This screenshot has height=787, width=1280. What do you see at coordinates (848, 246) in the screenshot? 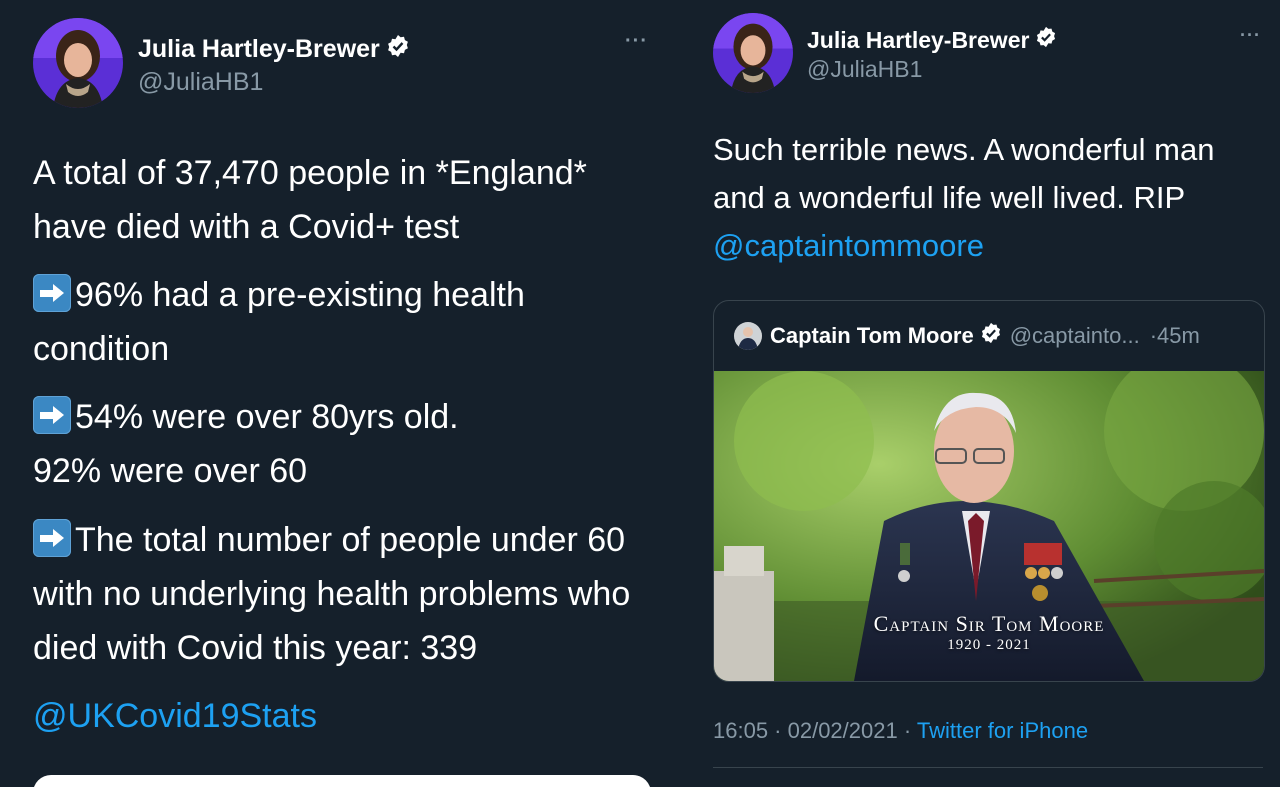
I see `mention-link: @captaintommoore` at bounding box center [848, 246].